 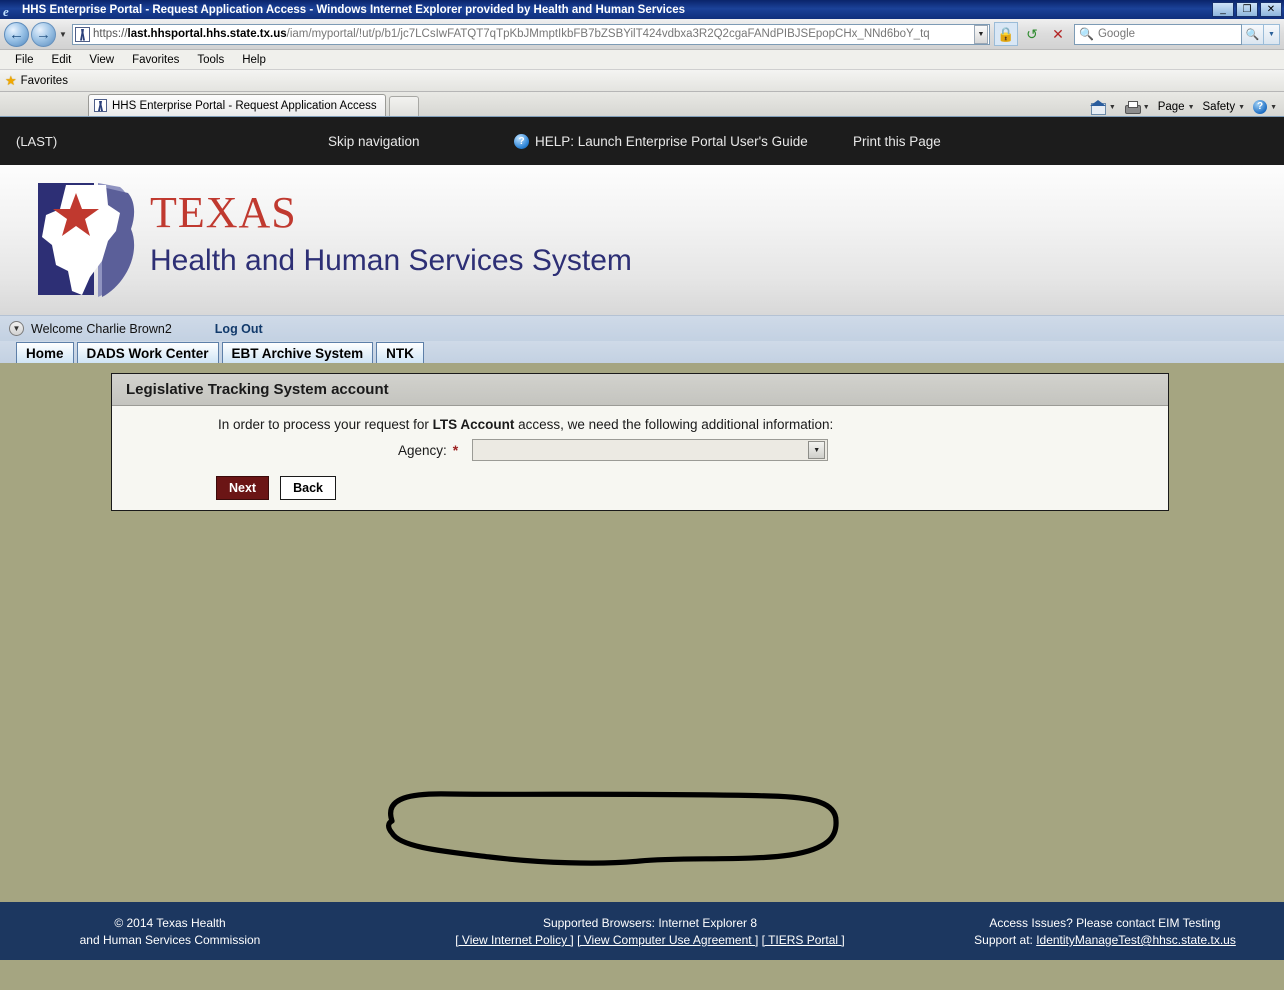 I want to click on page-title: Legislative Tracking System account, so click(x=257, y=389).